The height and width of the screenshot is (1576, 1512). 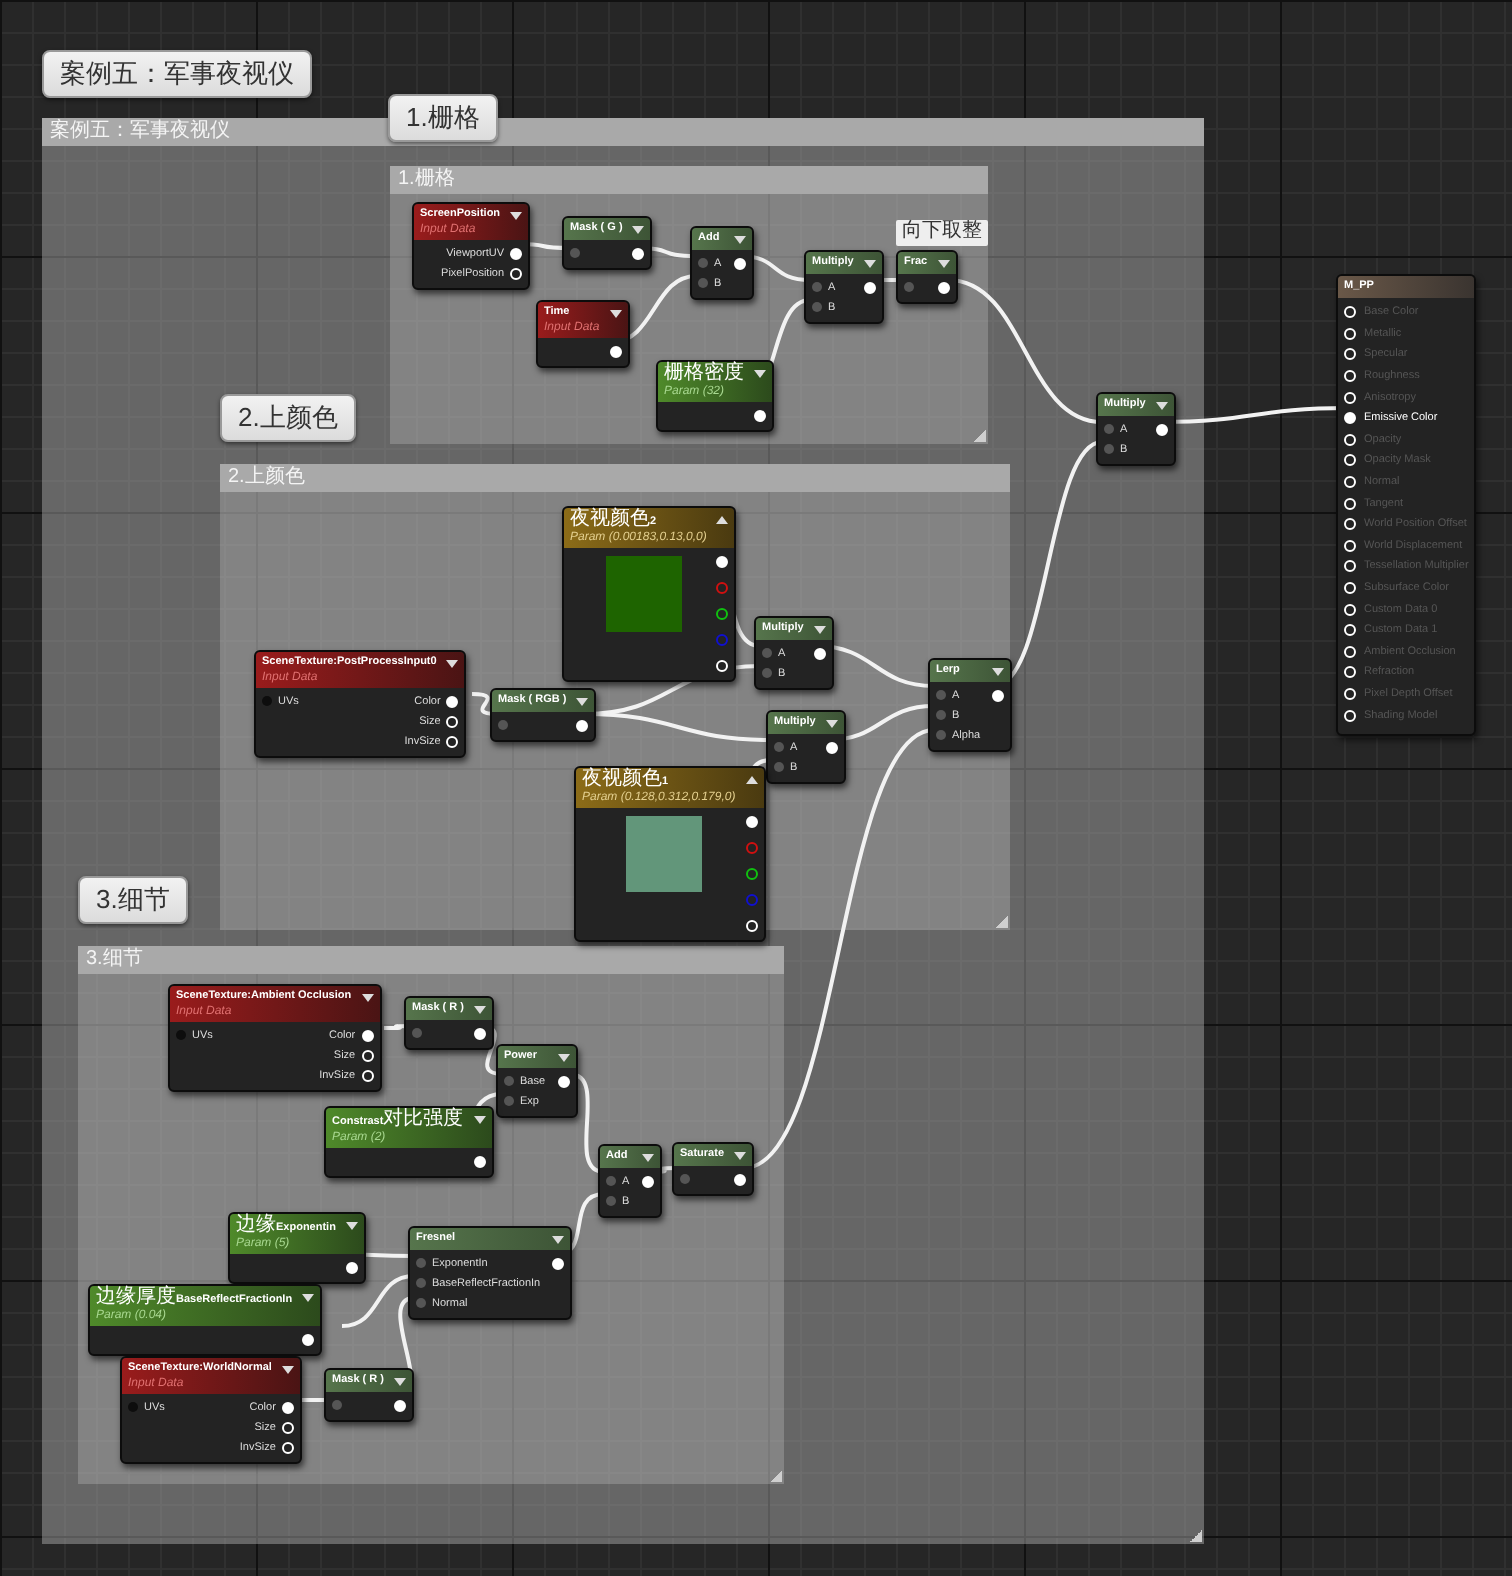 I want to click on comment-title: 2.上颜色, so click(x=615, y=478).